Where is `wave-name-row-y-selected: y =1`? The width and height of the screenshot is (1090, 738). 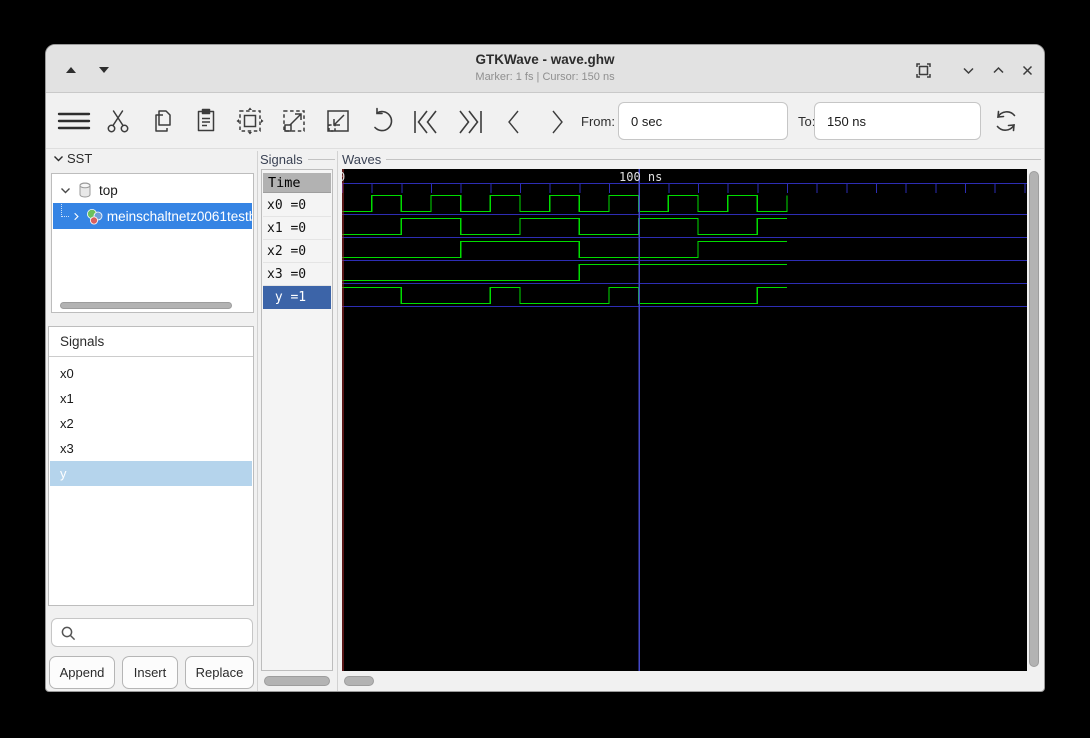
wave-name-row-y-selected: y =1 is located at coordinates (297, 297).